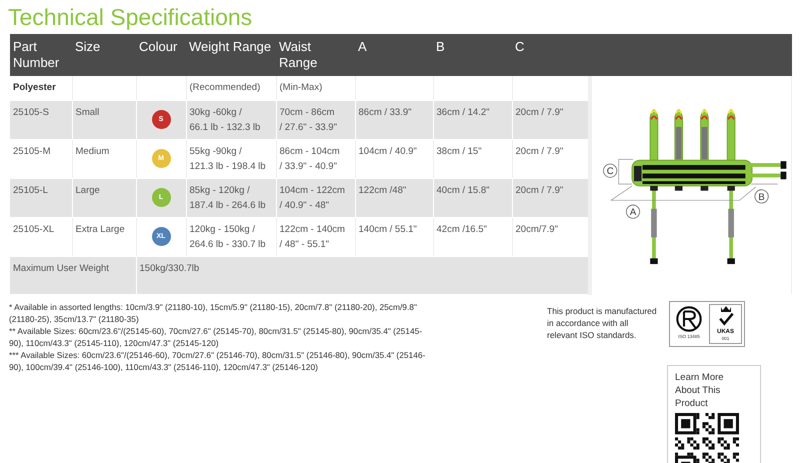 The width and height of the screenshot is (800, 463). What do you see at coordinates (394, 158) in the screenshot?
I see `table-cell: 104cm / 40.9"` at bounding box center [394, 158].